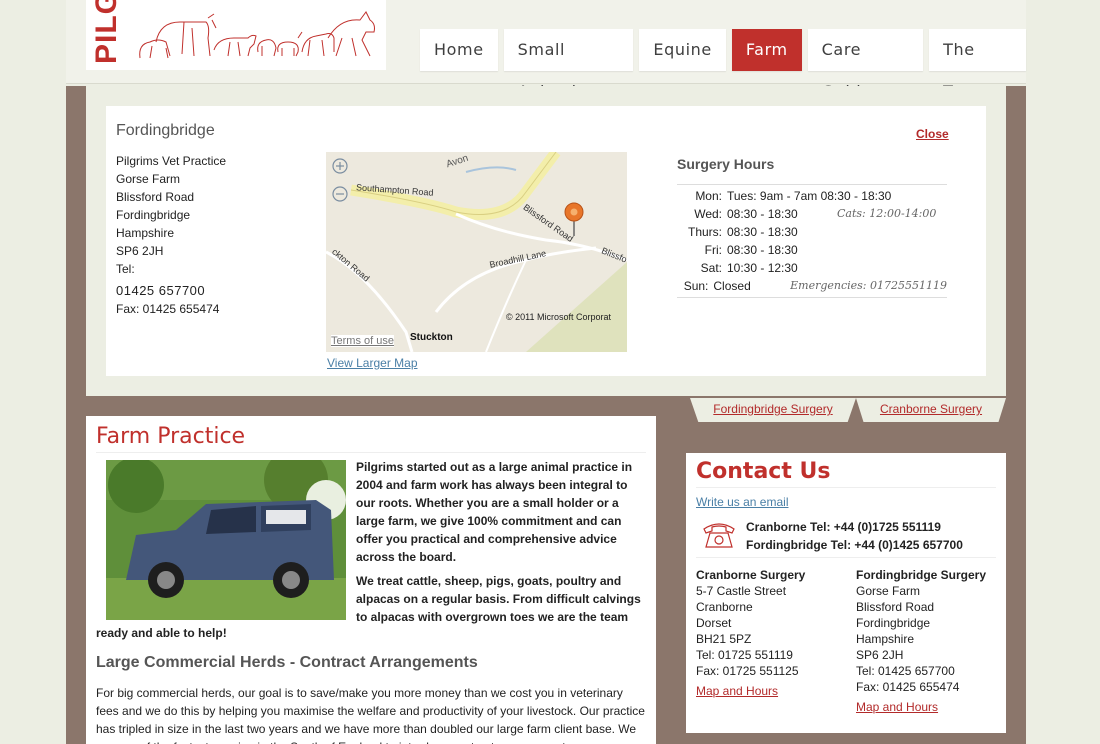 This screenshot has height=744, width=1100. Describe the element at coordinates (843, 527) in the screenshot. I see `tel-cranborne: Cranborne Tel: +44 (0)1725 551119` at that location.